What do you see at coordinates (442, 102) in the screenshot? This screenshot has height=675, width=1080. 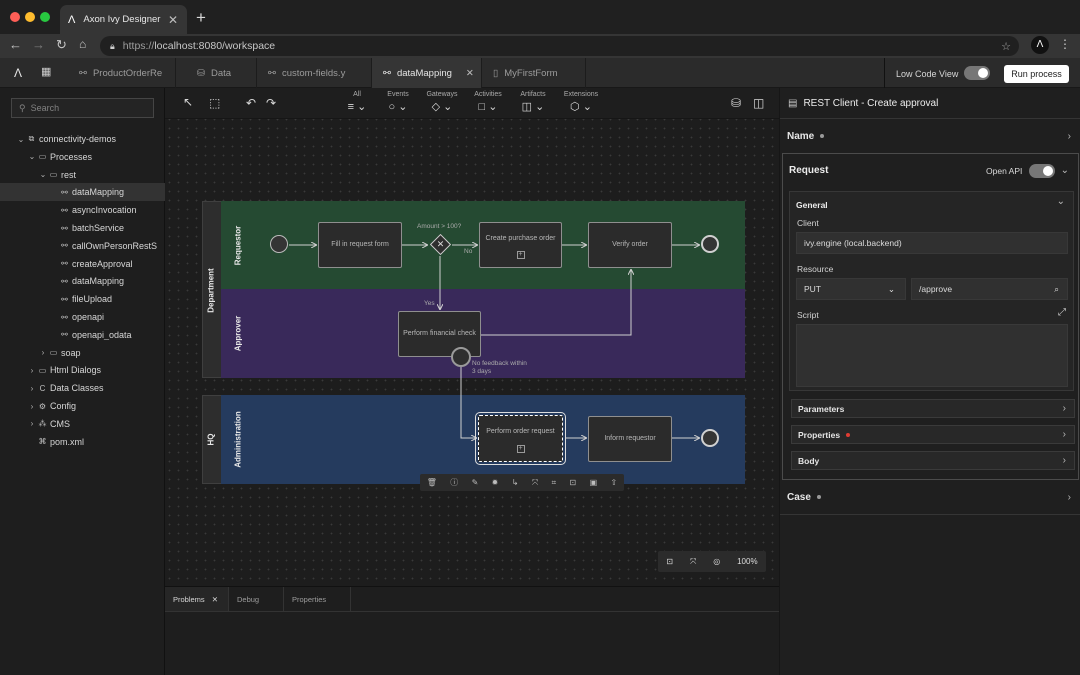 I see `palette-gateways: Gateways ◇ ⌄` at bounding box center [442, 102].